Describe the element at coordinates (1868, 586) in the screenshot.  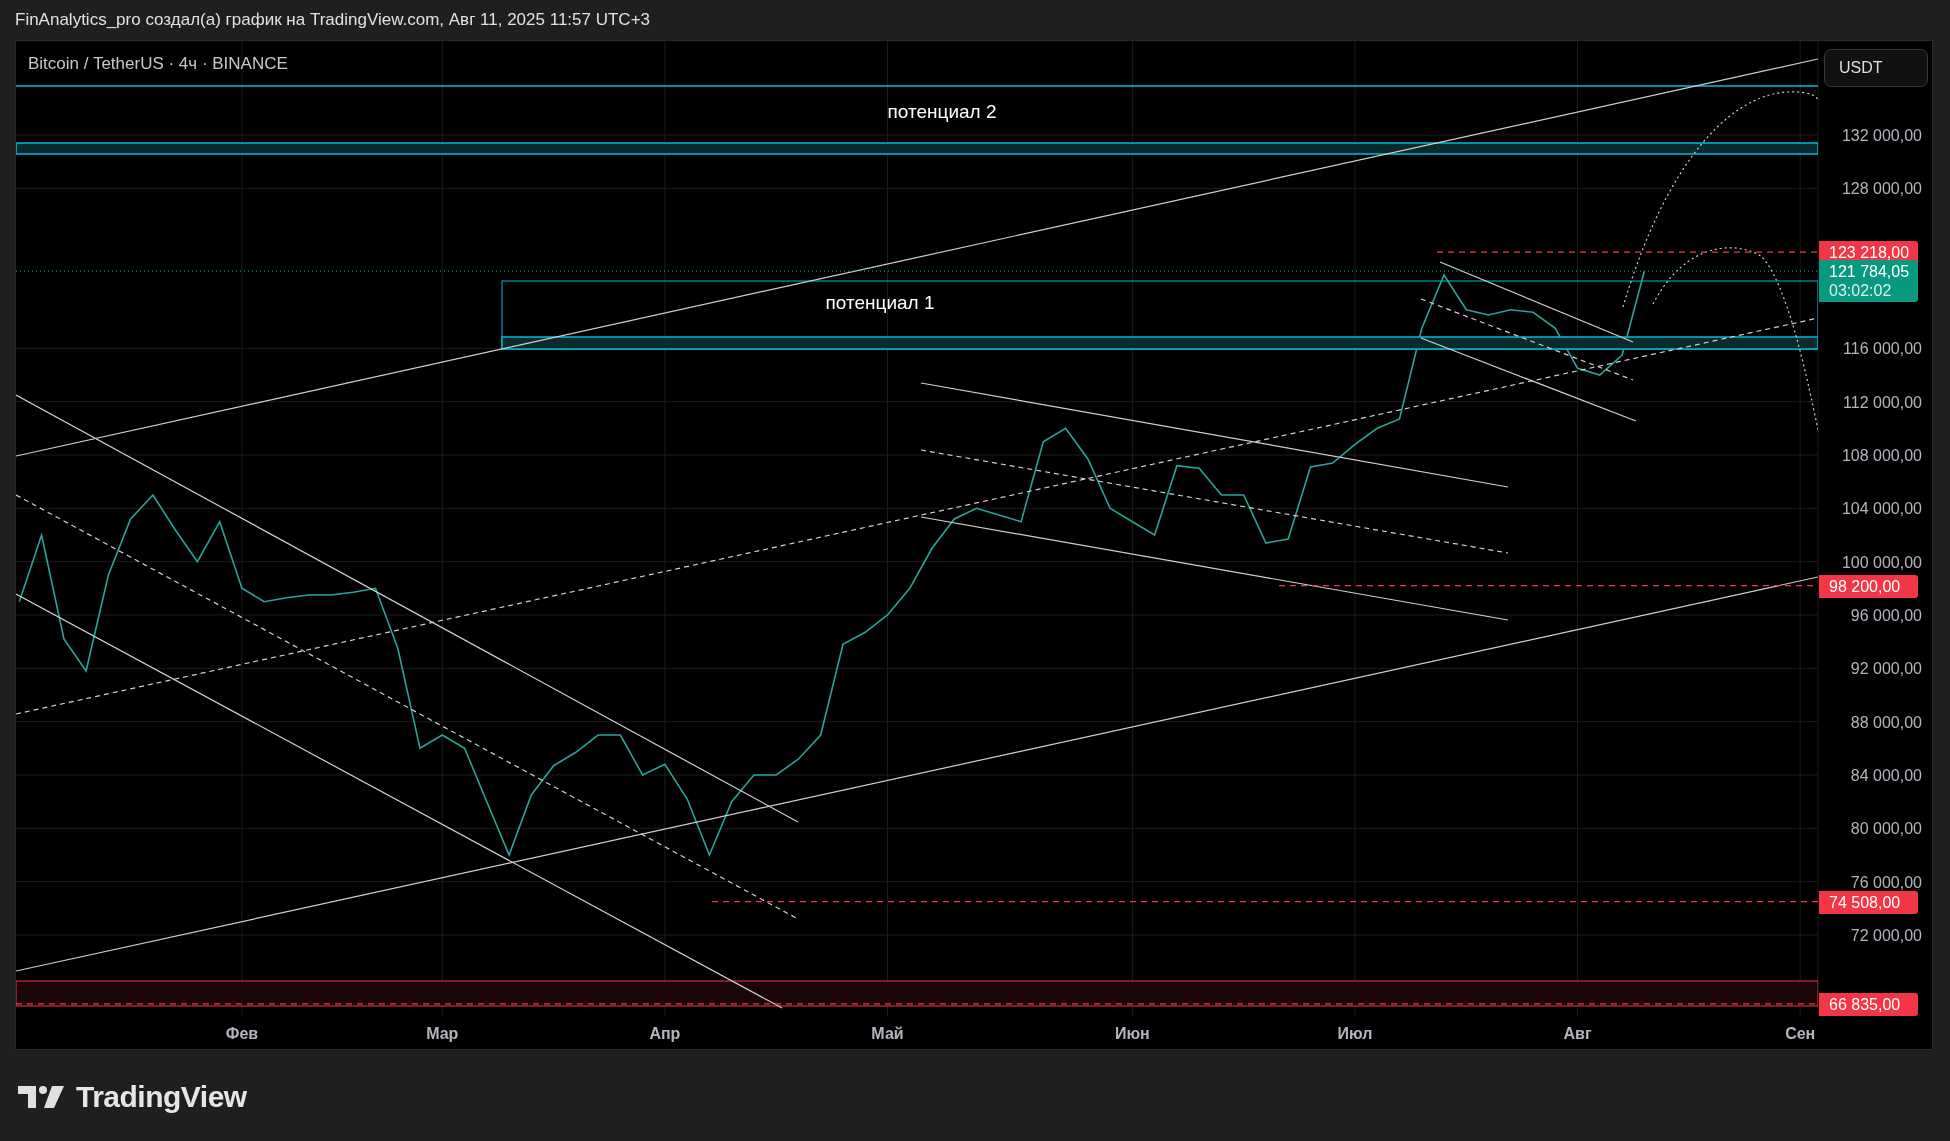
I see `price-marker: 98 200,00` at that location.